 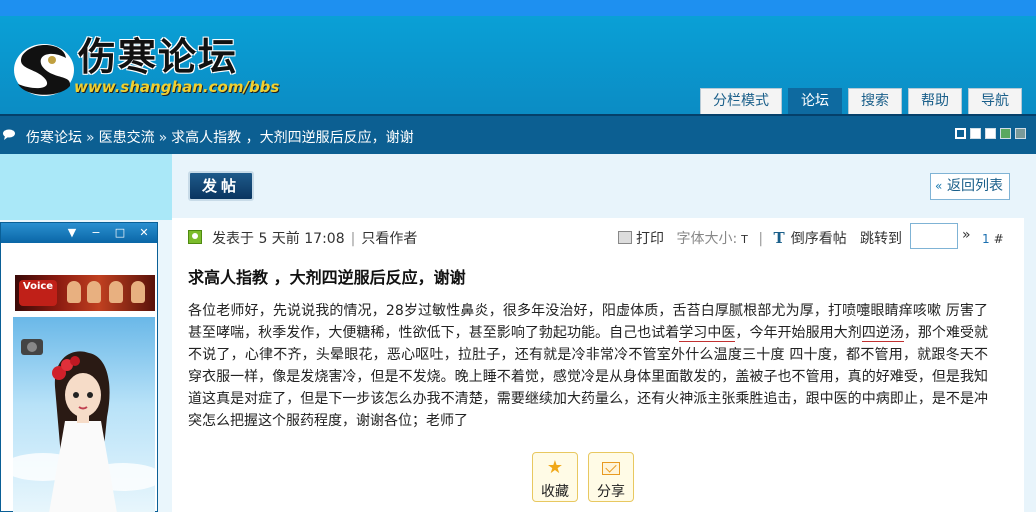 What do you see at coordinates (975, 186) in the screenshot?
I see `back-to-list-label: 返回列表` at bounding box center [975, 186].